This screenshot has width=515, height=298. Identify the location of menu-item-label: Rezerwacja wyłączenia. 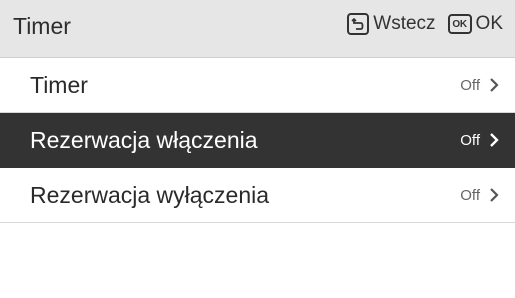
(150, 195).